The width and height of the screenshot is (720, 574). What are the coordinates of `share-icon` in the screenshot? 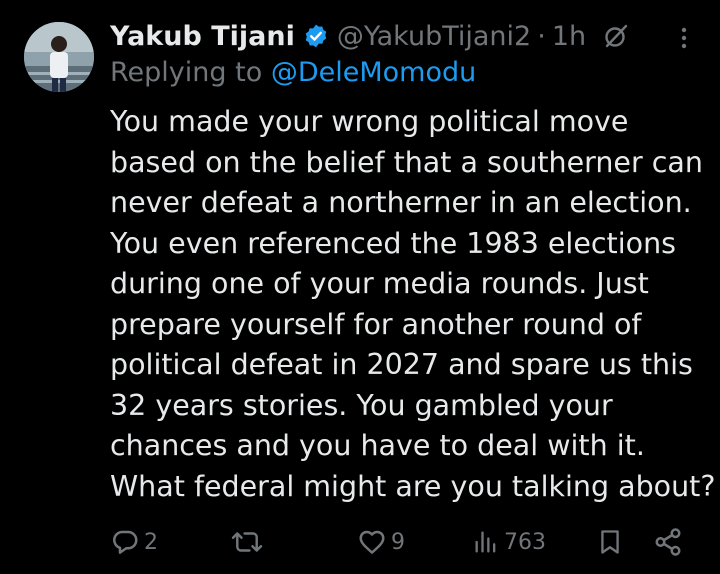 It's located at (668, 542).